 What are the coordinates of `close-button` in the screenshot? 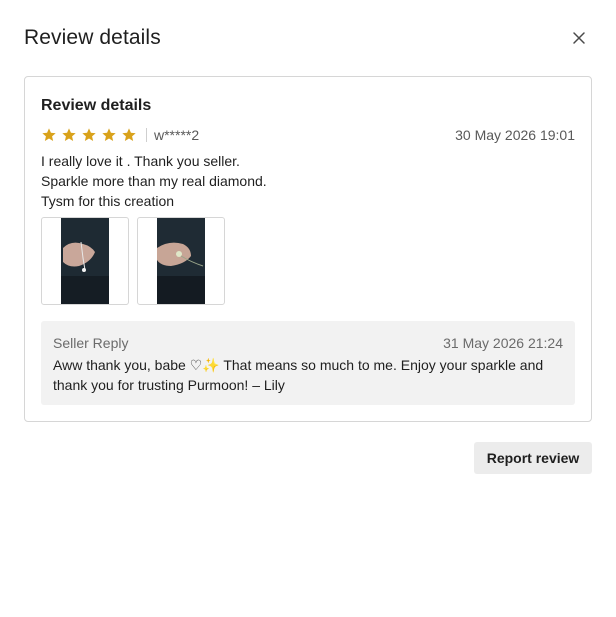 It's located at (579, 38).